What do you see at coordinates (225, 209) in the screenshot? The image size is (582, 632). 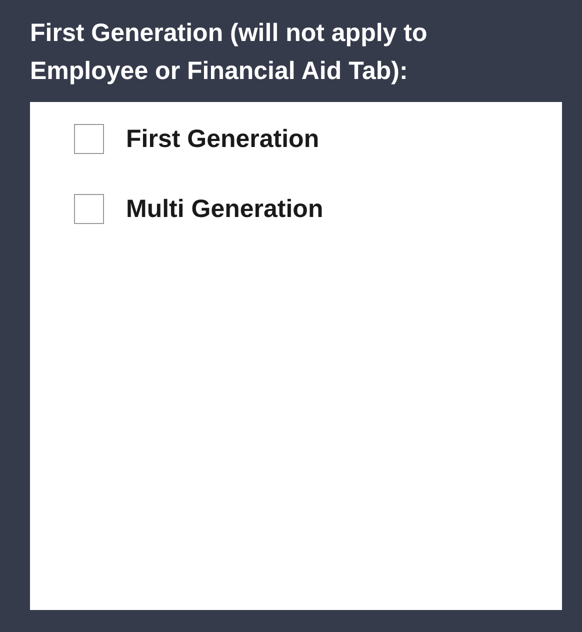 I see `checkbox-label: Multi Generation` at bounding box center [225, 209].